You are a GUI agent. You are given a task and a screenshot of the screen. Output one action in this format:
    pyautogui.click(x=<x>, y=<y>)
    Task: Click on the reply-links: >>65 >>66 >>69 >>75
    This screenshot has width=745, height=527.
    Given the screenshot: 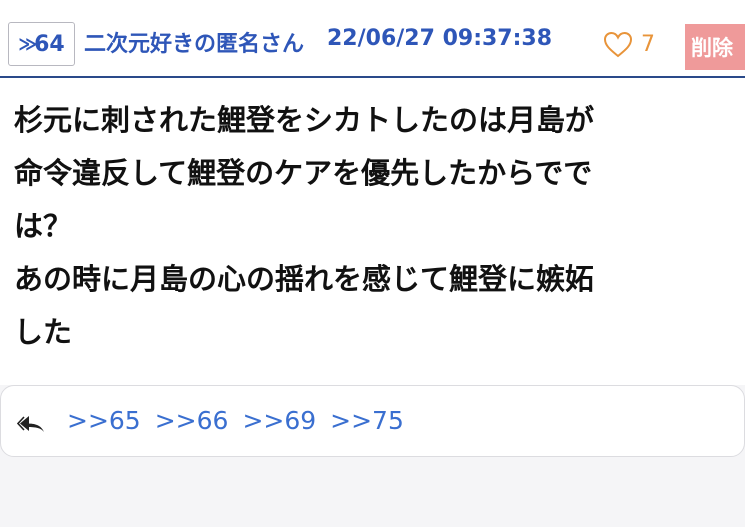 What is the action you would take?
    pyautogui.click(x=235, y=420)
    